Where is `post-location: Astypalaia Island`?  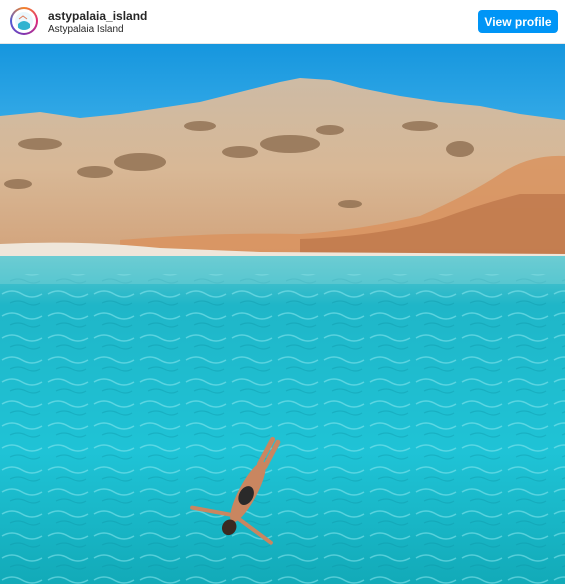 post-location: Astypalaia Island is located at coordinates (86, 29).